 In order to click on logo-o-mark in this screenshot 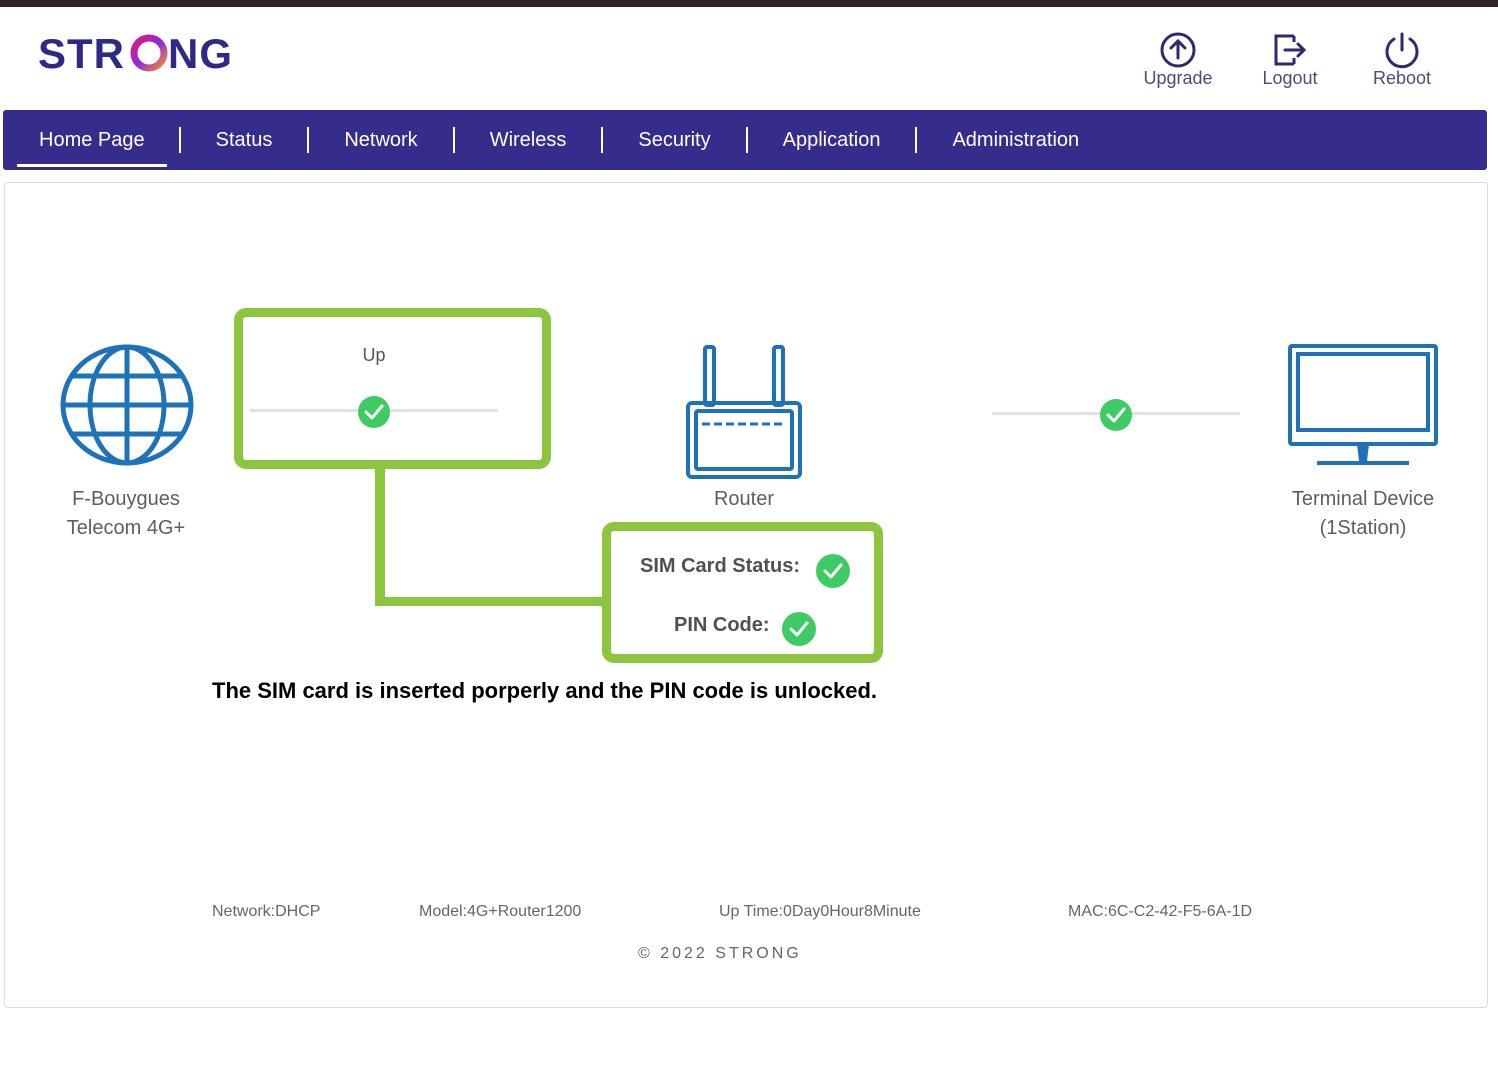, I will do `click(149, 53)`.